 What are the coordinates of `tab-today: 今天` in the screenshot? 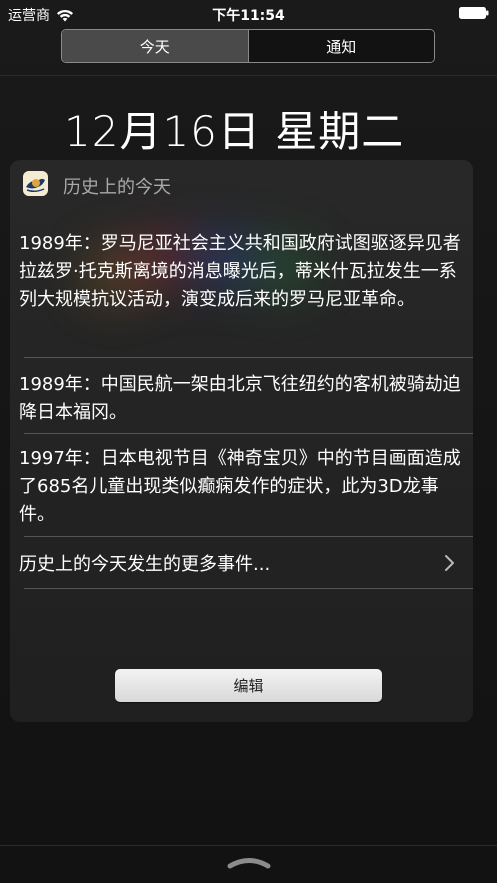 It's located at (155, 46).